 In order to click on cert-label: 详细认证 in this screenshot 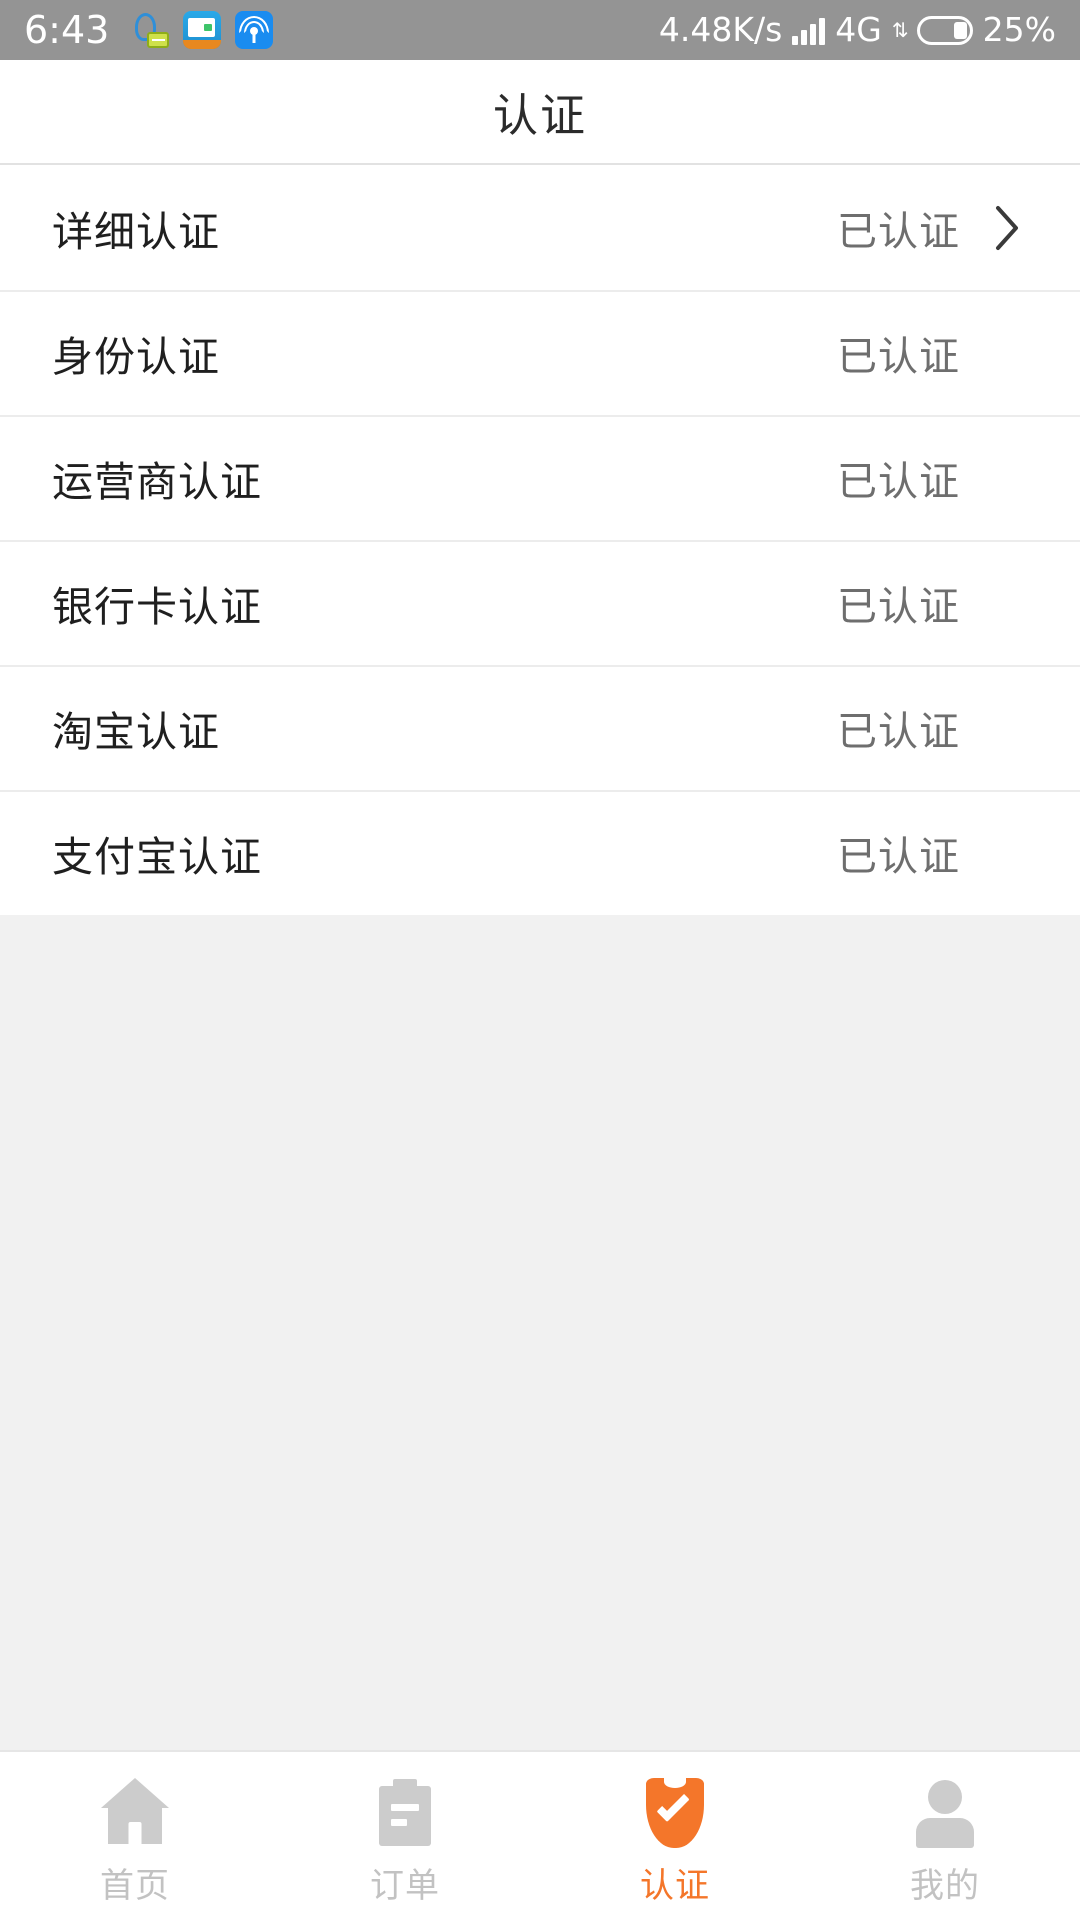, I will do `click(136, 231)`.